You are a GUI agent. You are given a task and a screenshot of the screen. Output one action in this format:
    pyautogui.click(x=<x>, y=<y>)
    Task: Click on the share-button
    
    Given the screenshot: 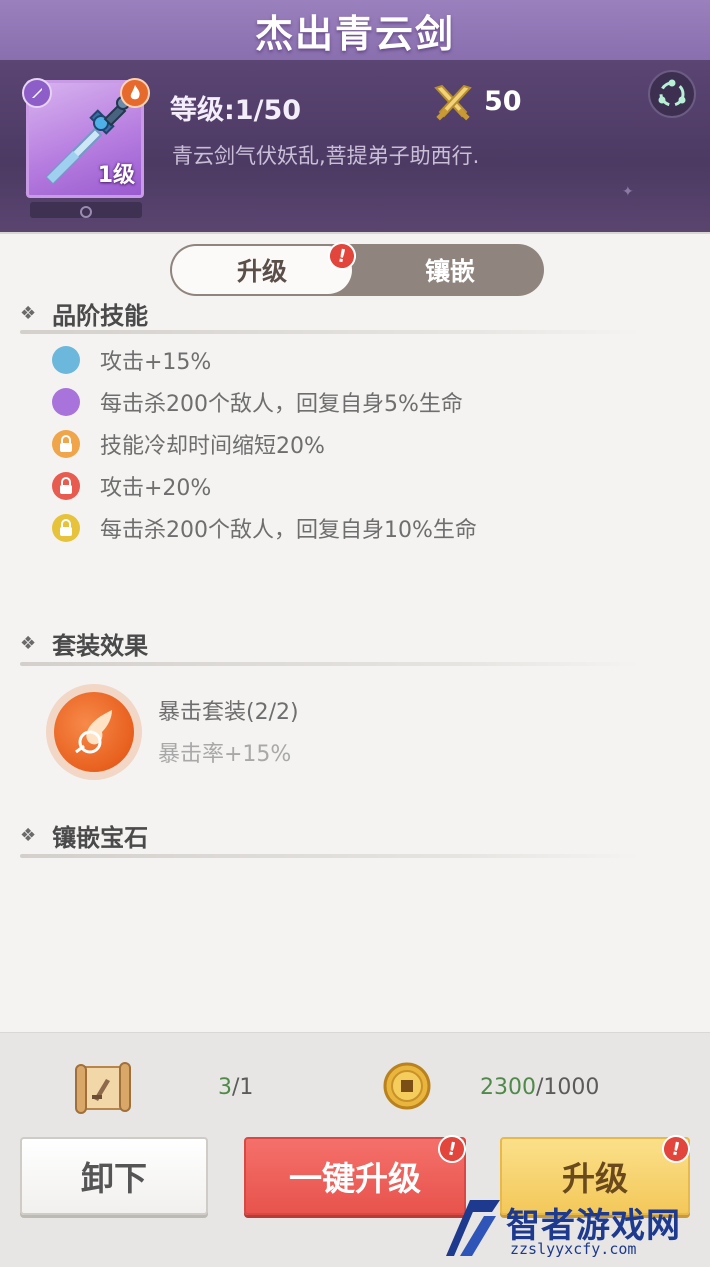 What is the action you would take?
    pyautogui.click(x=672, y=94)
    